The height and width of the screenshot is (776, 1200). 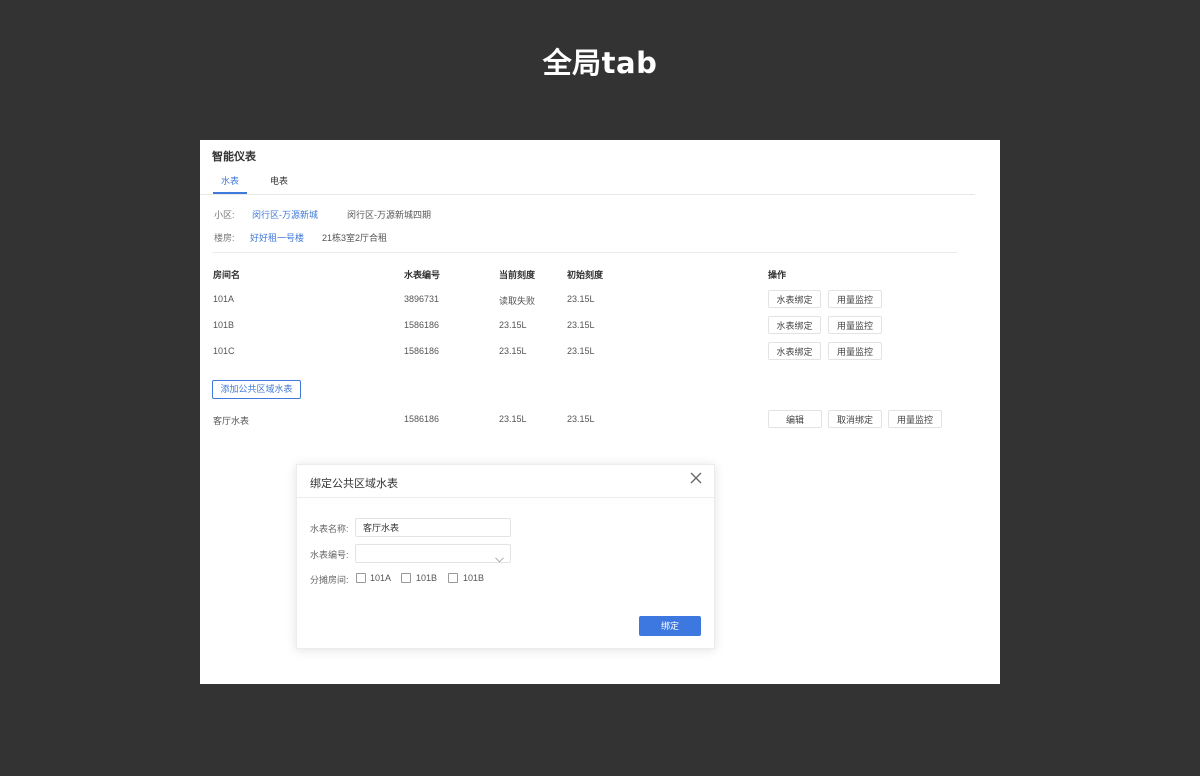 I want to click on meter-name-input, so click(x=433, y=527).